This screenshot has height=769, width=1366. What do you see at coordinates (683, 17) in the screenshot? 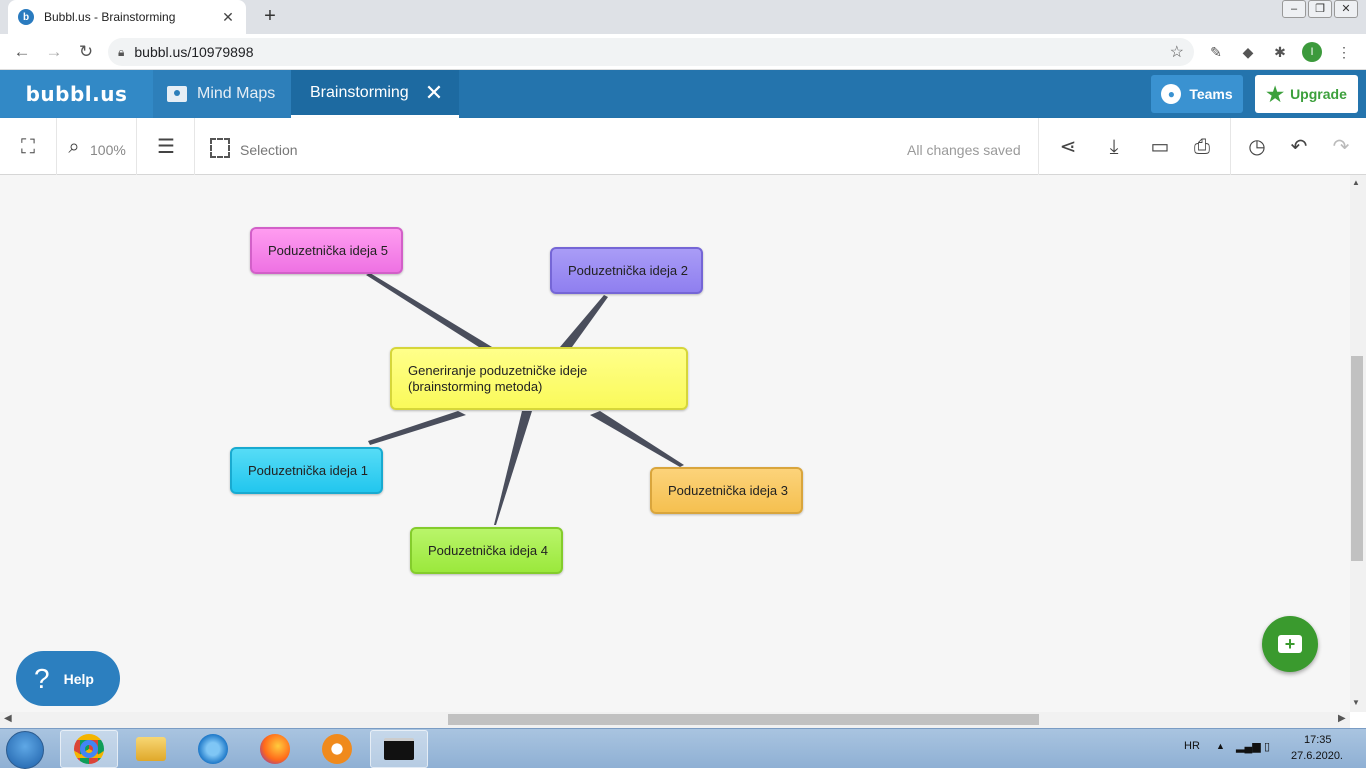
I see `browser-tabstrip: b Bubbl.us - Brainstorming ✕ + – ❐ ✕` at bounding box center [683, 17].